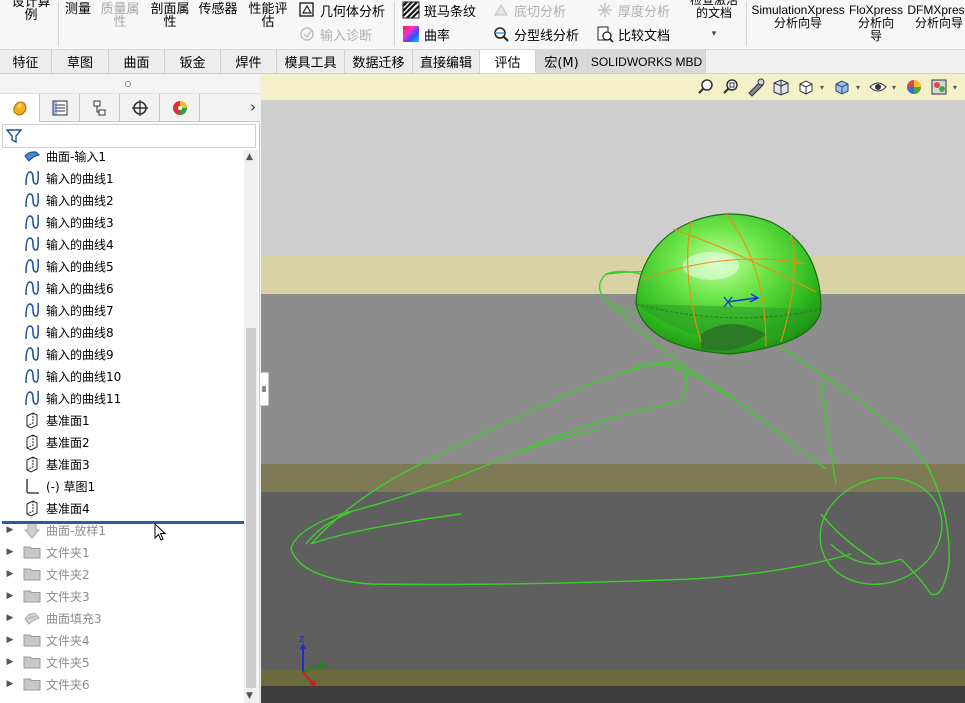 The height and width of the screenshot is (703, 965). Describe the element at coordinates (633, 10) in the screenshot. I see `thickness-analysis-button: 厚度分析` at that location.